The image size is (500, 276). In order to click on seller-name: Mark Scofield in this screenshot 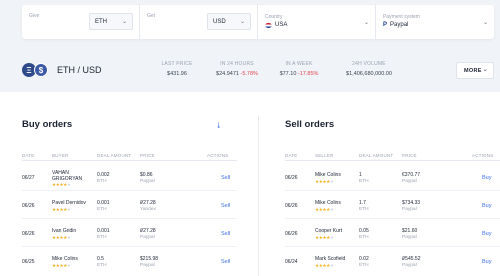, I will do `click(330, 259)`.